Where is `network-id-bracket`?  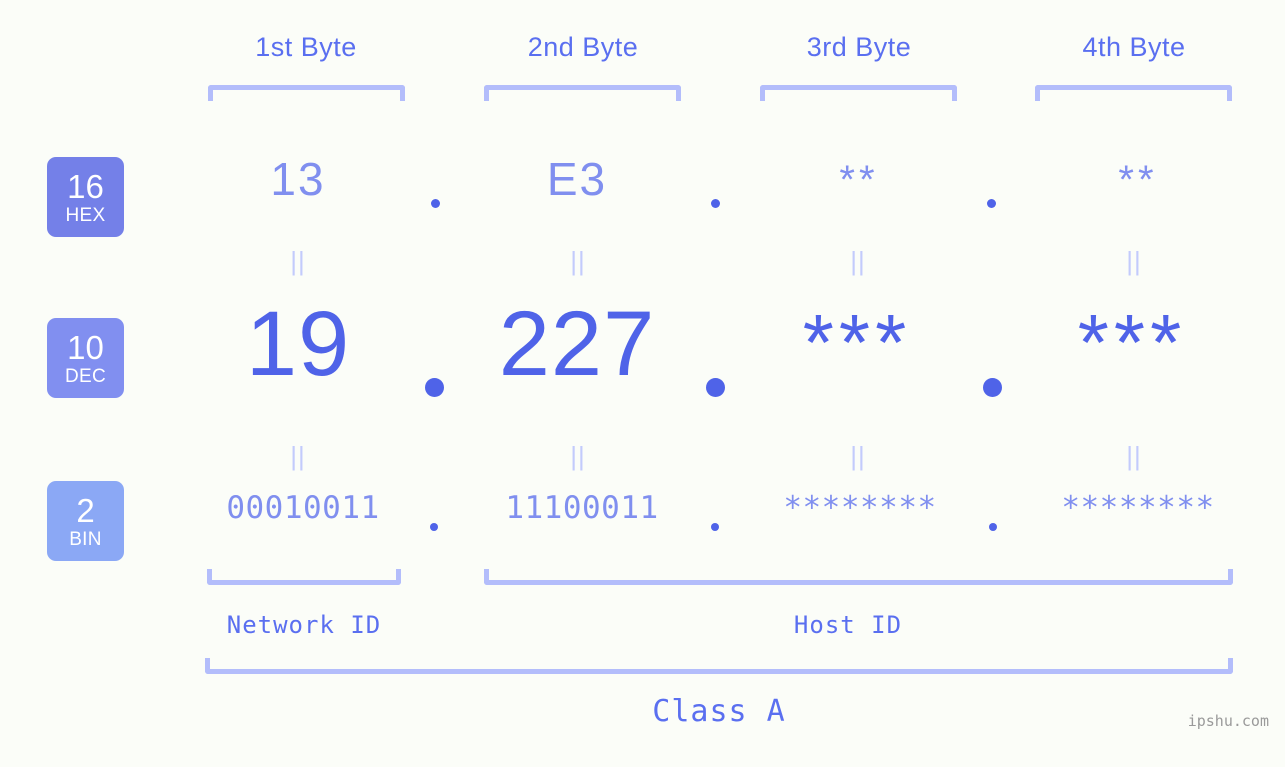 network-id-bracket is located at coordinates (304, 577).